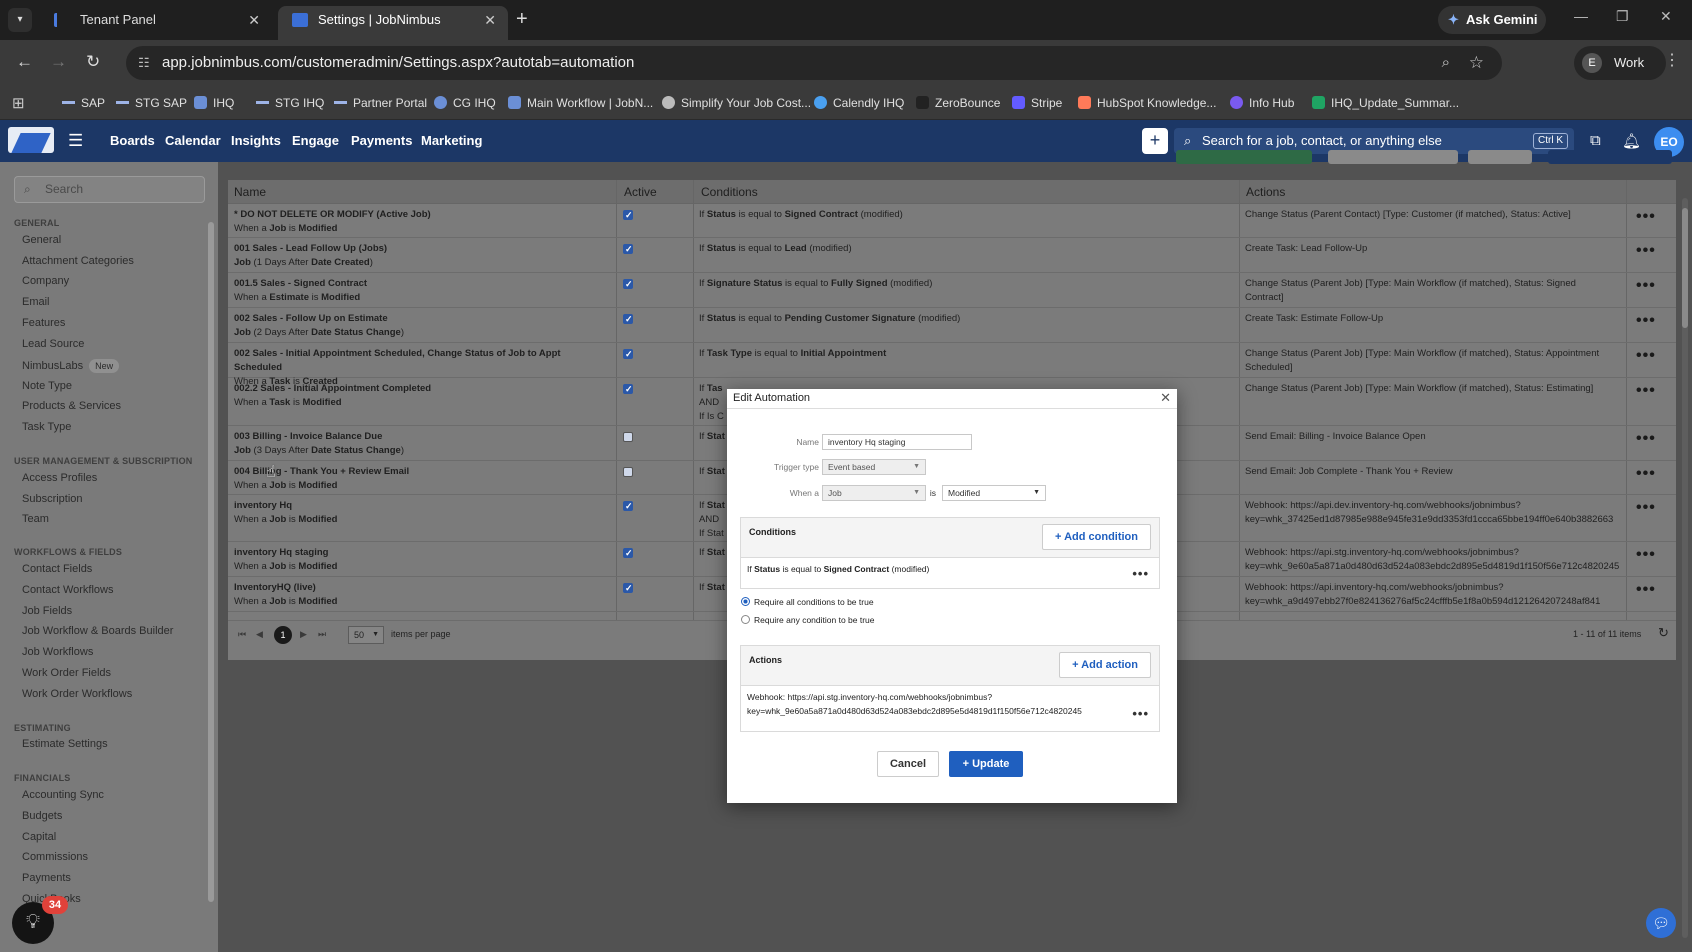 Image resolution: width=1692 pixels, height=952 pixels. Describe the element at coordinates (144, 63) in the screenshot. I see `site-info-icon: ☷` at that location.